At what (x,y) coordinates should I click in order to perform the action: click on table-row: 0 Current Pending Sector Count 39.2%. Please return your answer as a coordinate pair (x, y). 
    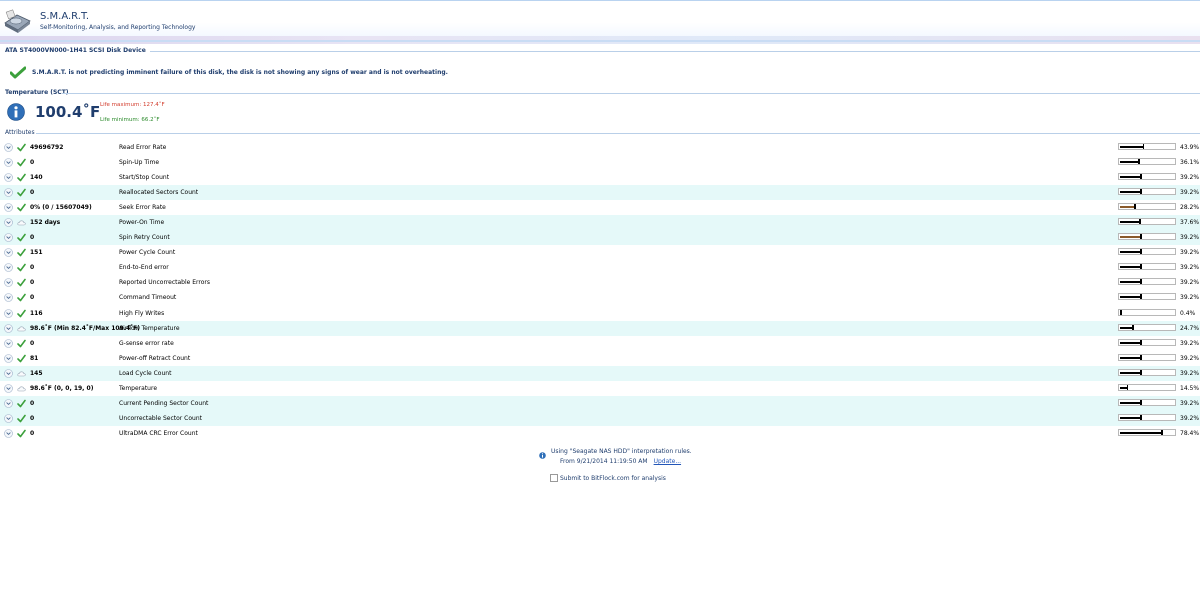
    Looking at the image, I should click on (600, 403).